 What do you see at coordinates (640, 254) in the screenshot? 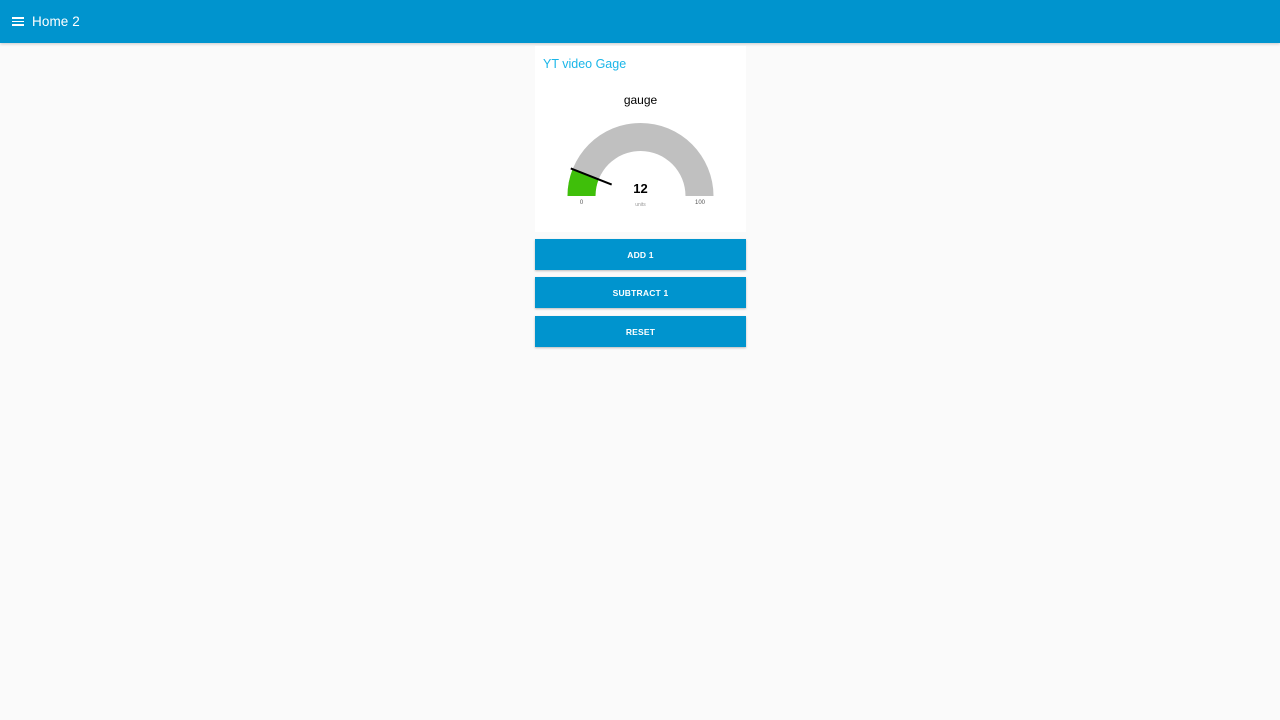
I see `add-1-button: ADD 1` at bounding box center [640, 254].